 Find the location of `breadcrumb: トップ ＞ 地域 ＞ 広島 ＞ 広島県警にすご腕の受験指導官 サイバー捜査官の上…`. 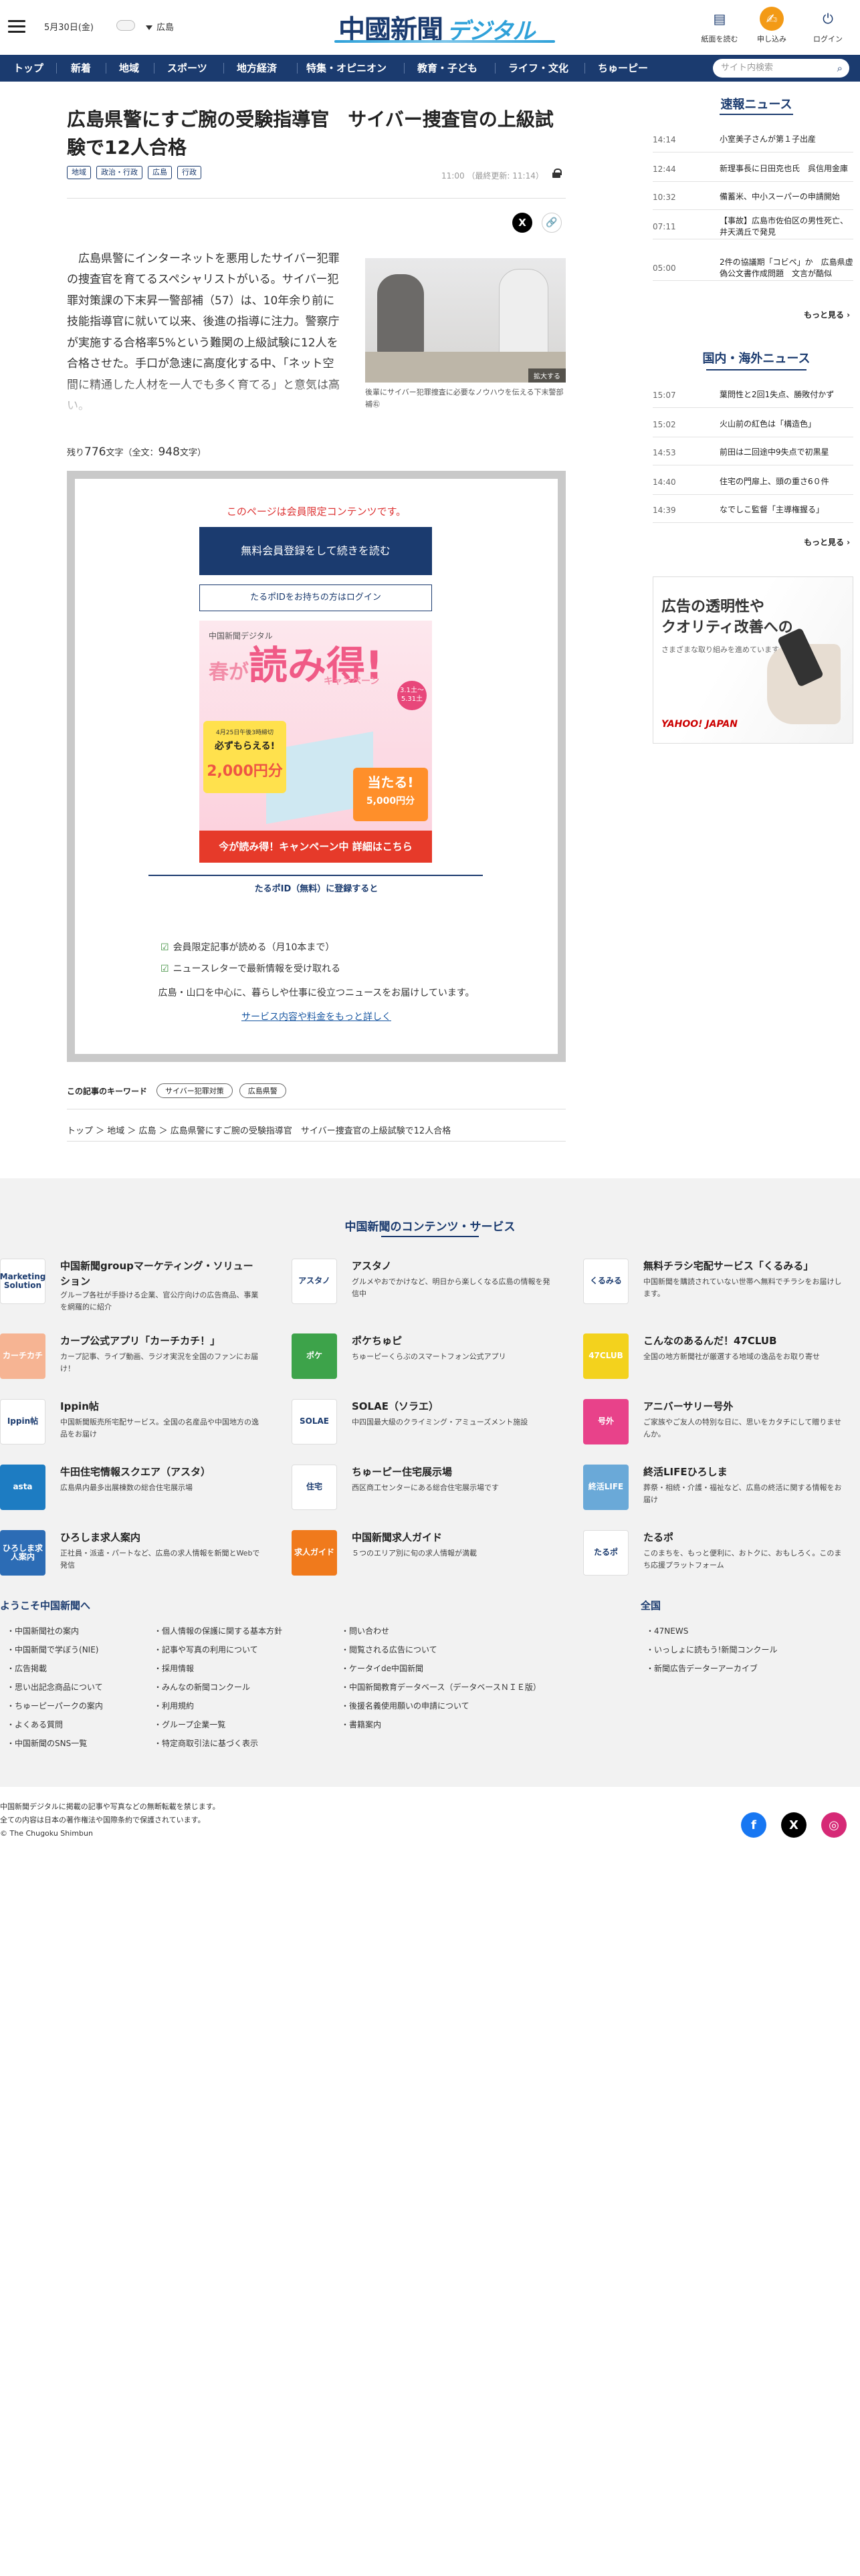

breadcrumb: トップ ＞ 地域 ＞ 広島 ＞ 広島県警にすご腕の受験指導官 サイバー捜査官の上… is located at coordinates (259, 1129).